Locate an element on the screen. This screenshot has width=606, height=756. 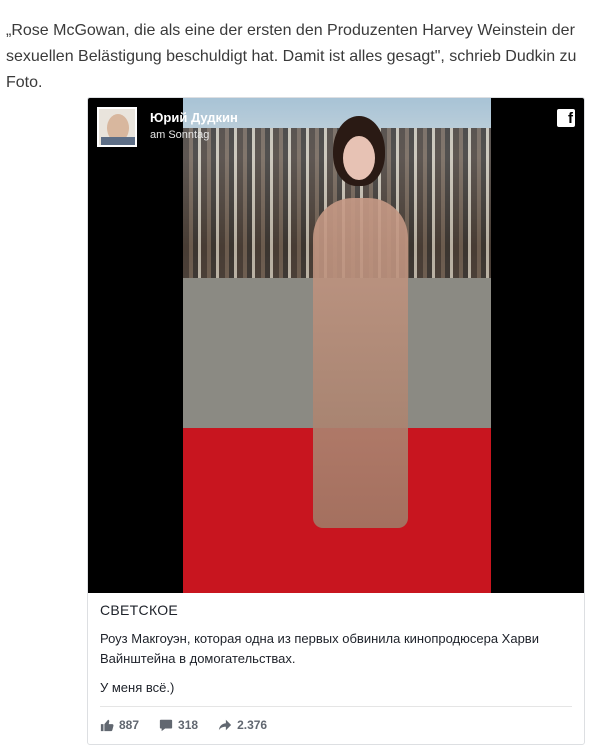
comments-stat: 318 is located at coordinates (178, 725).